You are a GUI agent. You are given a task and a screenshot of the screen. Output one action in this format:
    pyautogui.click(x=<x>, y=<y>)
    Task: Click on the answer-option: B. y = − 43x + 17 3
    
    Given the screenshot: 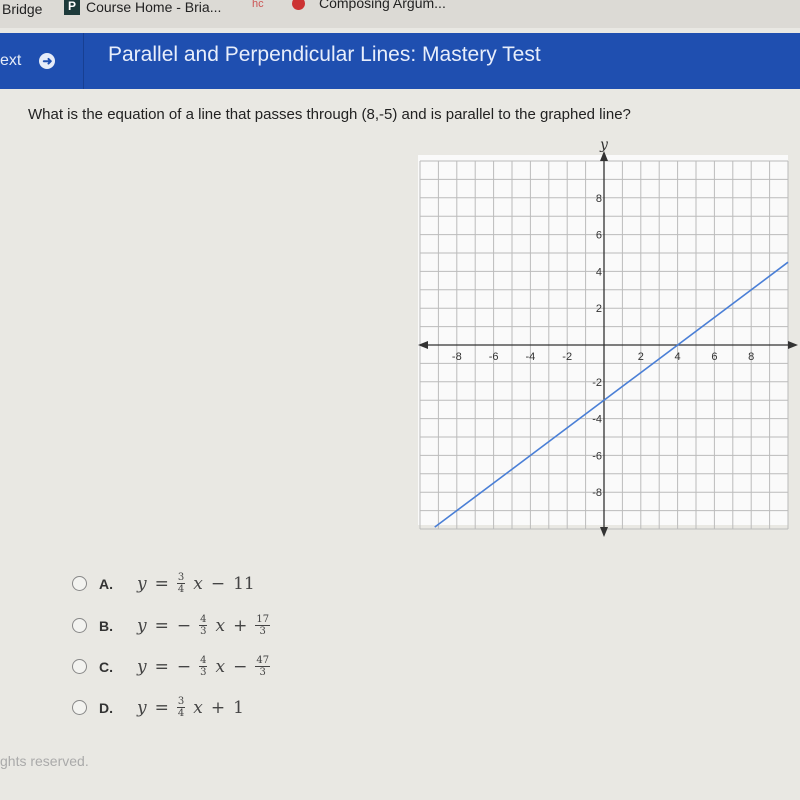 What is the action you would take?
    pyautogui.click(x=171, y=625)
    